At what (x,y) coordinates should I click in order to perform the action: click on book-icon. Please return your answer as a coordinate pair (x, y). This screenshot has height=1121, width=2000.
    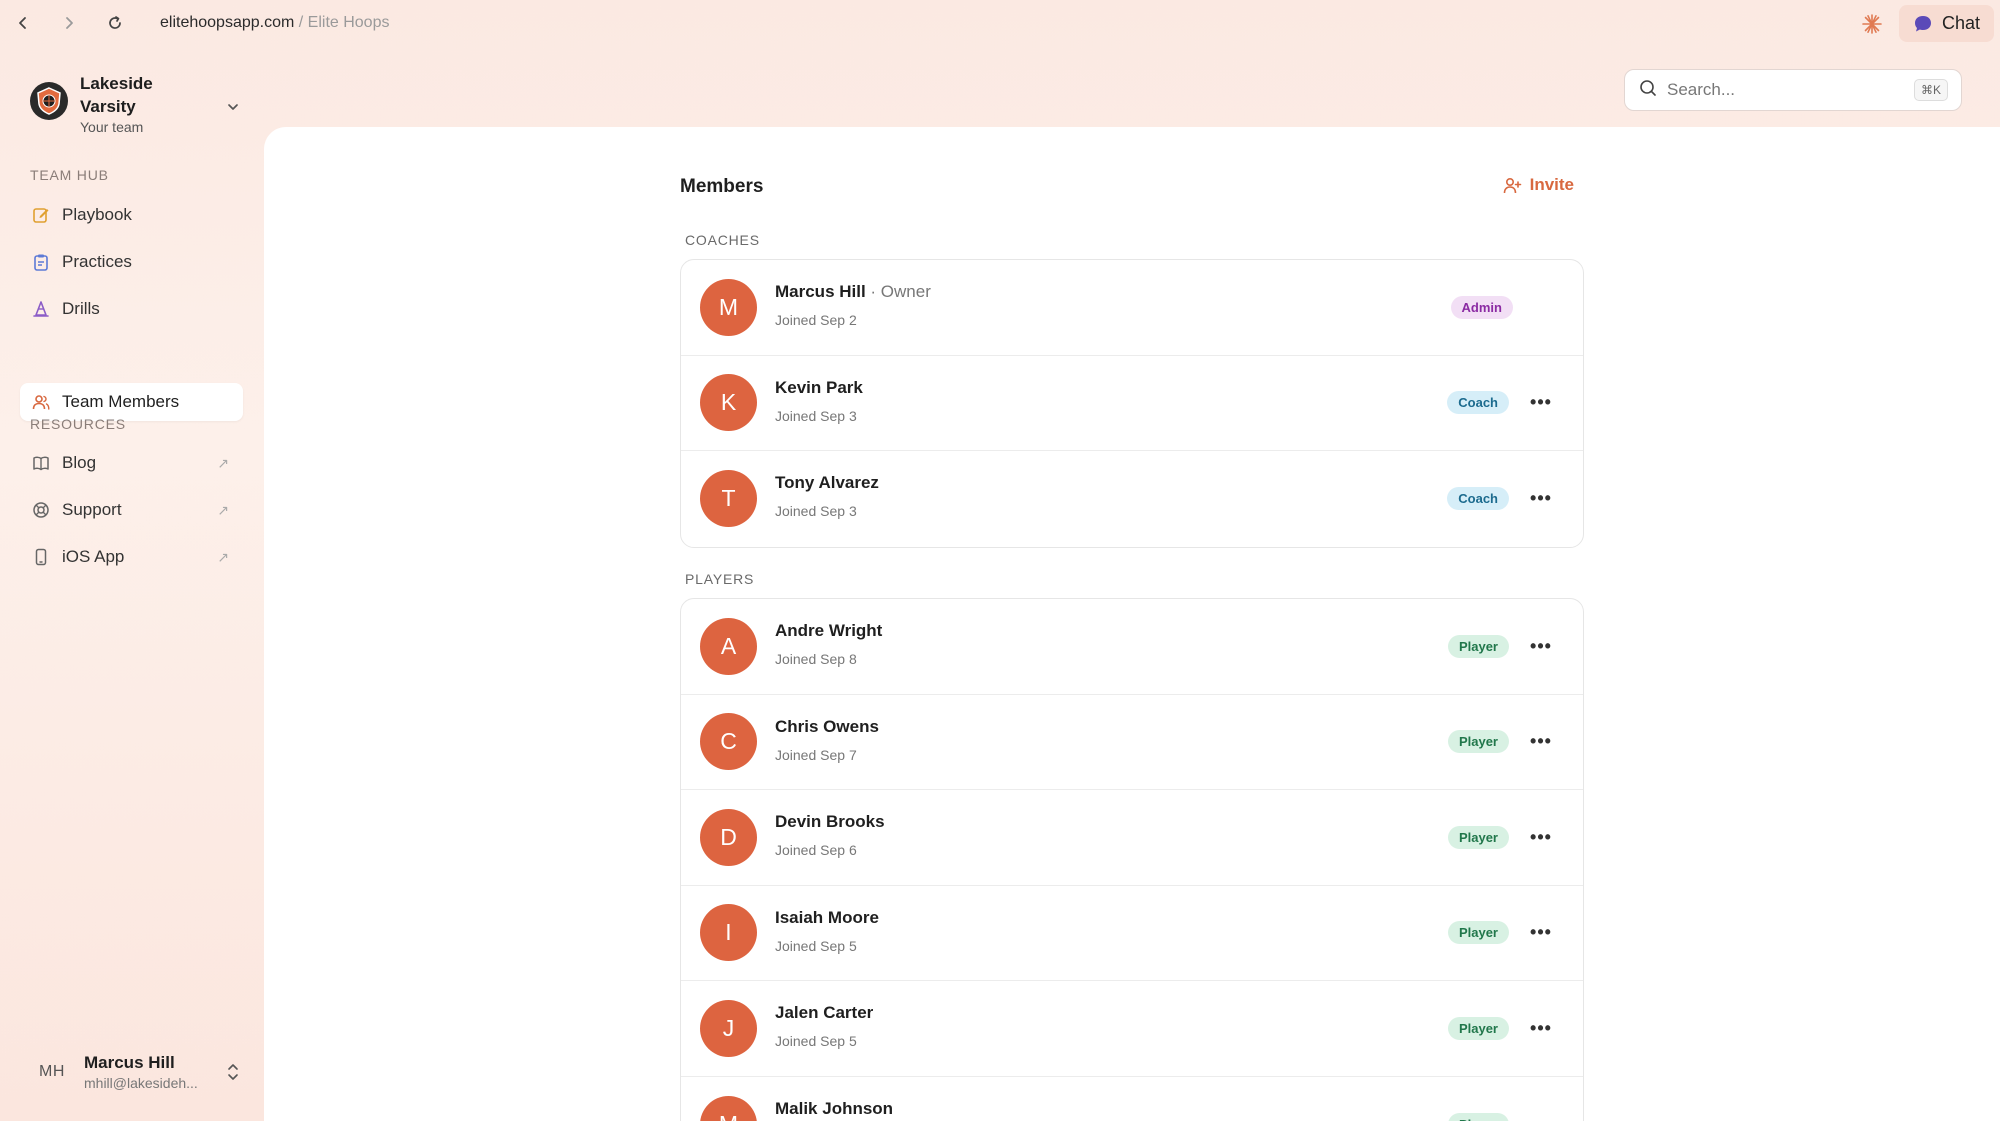
    Looking at the image, I should click on (41, 463).